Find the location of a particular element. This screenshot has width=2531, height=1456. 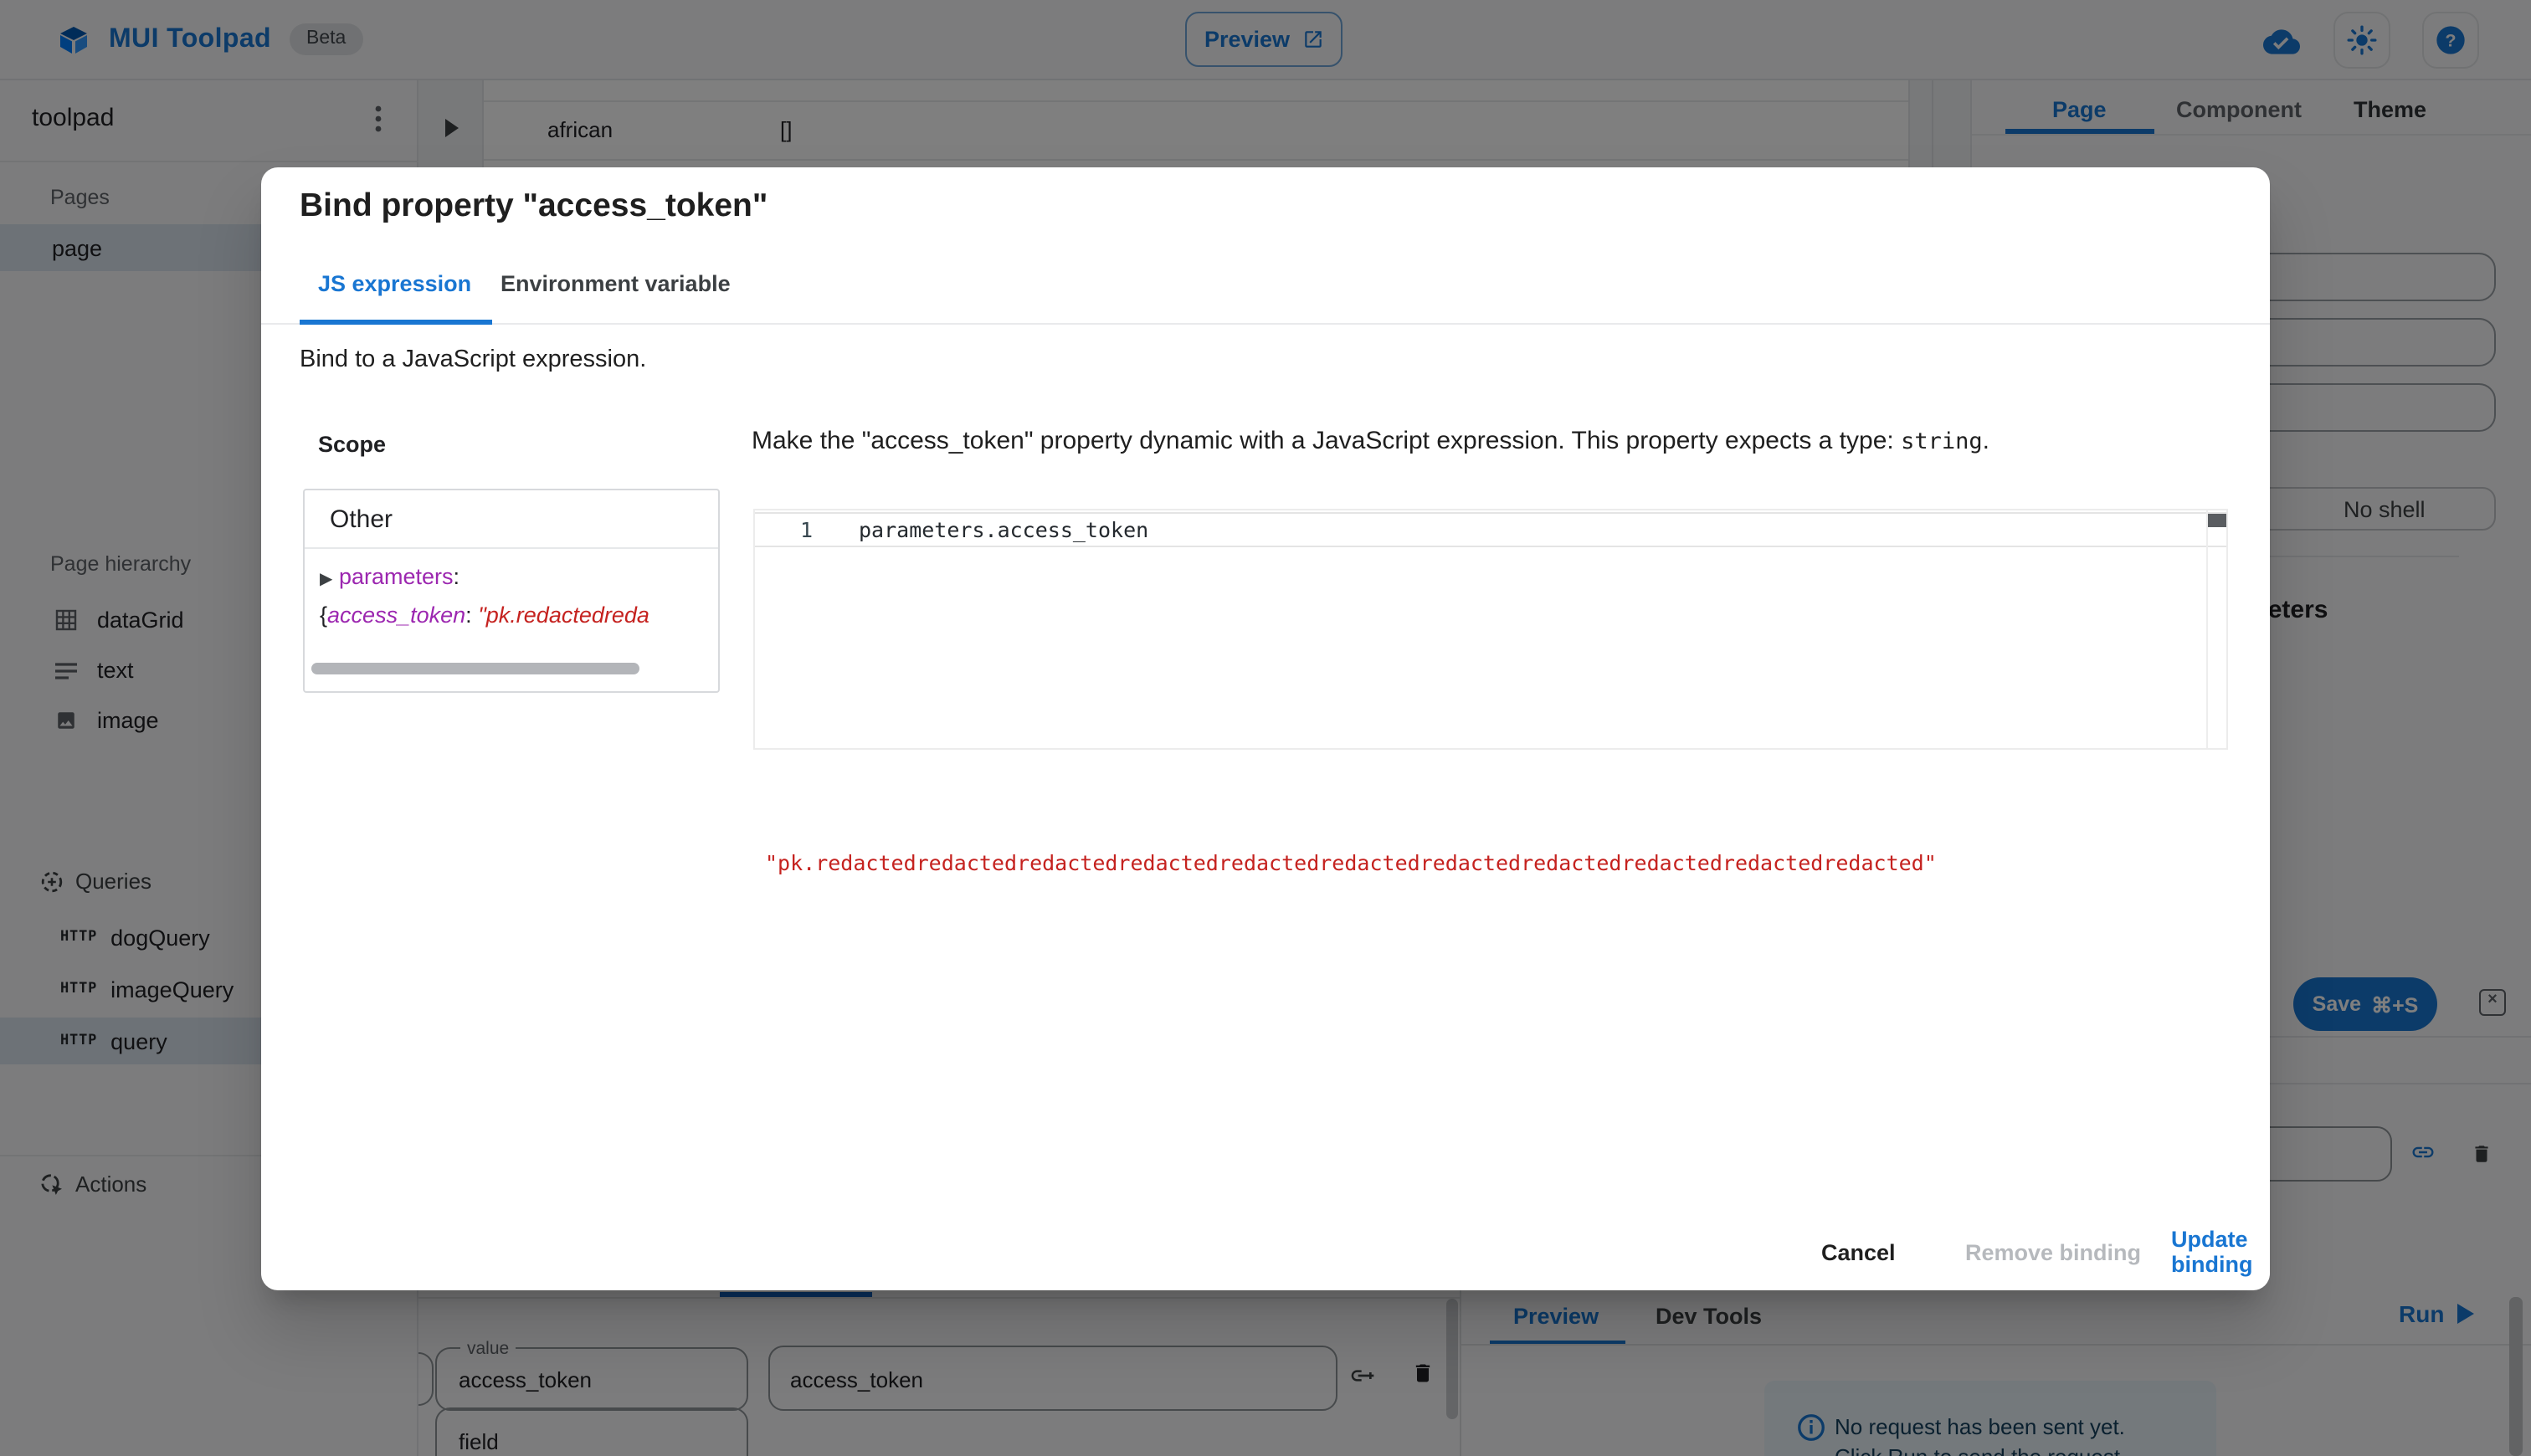

dialog-title: Bind property "access_token" is located at coordinates (534, 205).